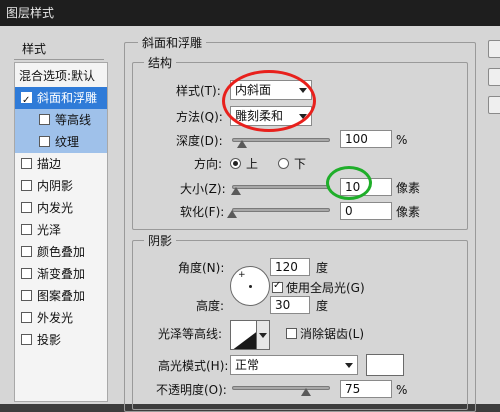  I want to click on highlight-mode-value: 正常, so click(247, 365).